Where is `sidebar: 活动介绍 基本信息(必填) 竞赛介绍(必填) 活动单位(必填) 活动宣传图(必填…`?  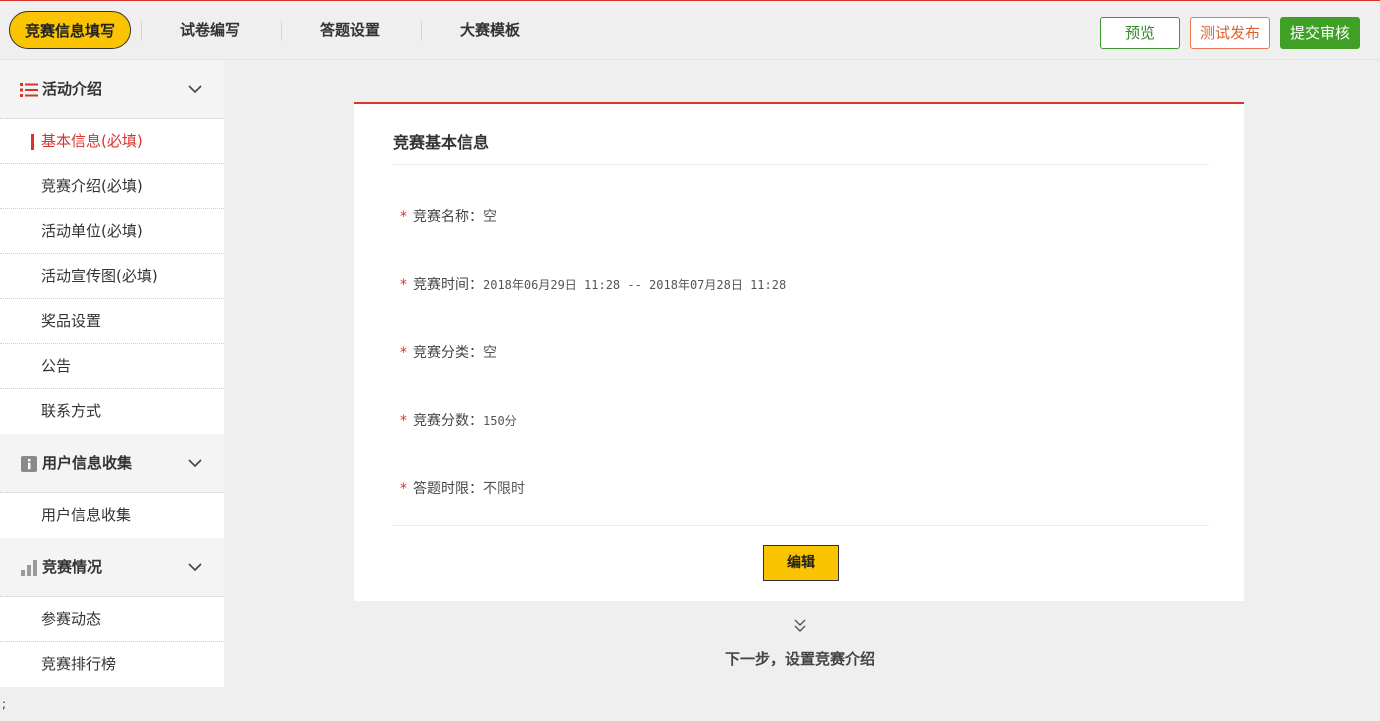
sidebar: 活动介绍 基本信息(必填) 竞赛介绍(必填) 活动单位(必填) 活动宣传图(必填… is located at coordinates (112, 373).